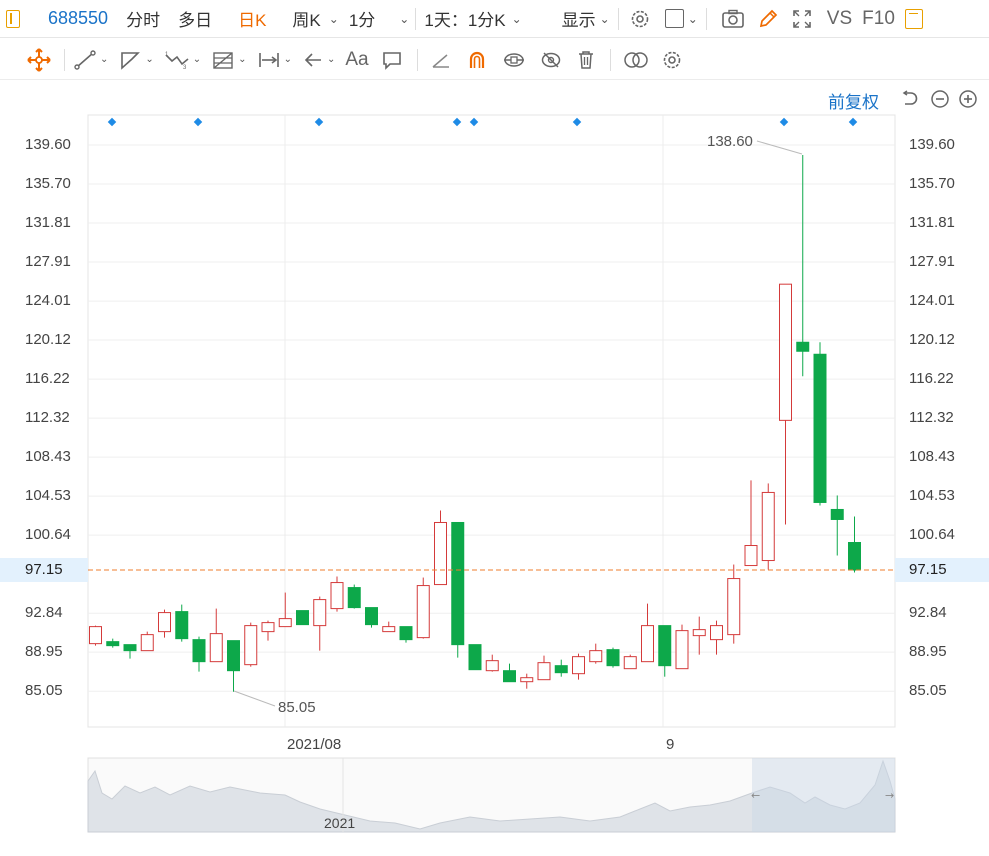 This screenshot has height=856, width=989. I want to click on trash-icon, so click(586, 60).